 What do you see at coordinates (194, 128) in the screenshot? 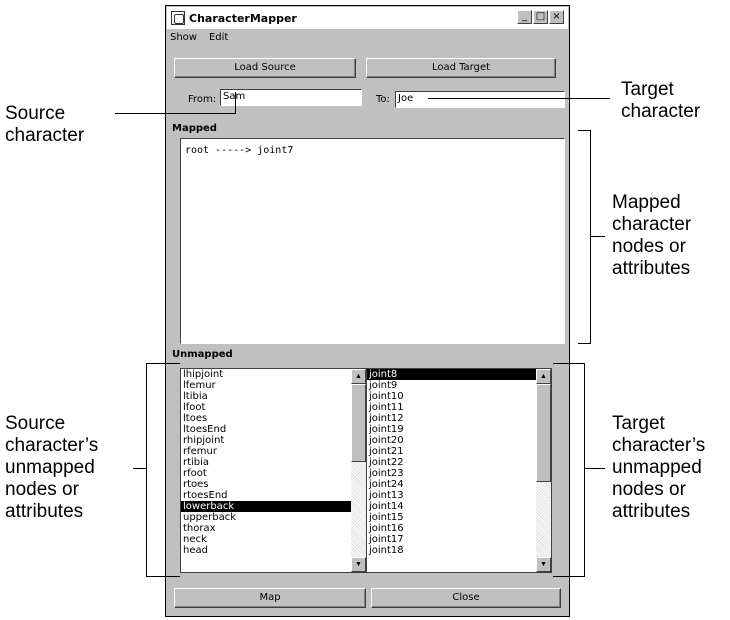
I see `mapped-header: Mapped` at bounding box center [194, 128].